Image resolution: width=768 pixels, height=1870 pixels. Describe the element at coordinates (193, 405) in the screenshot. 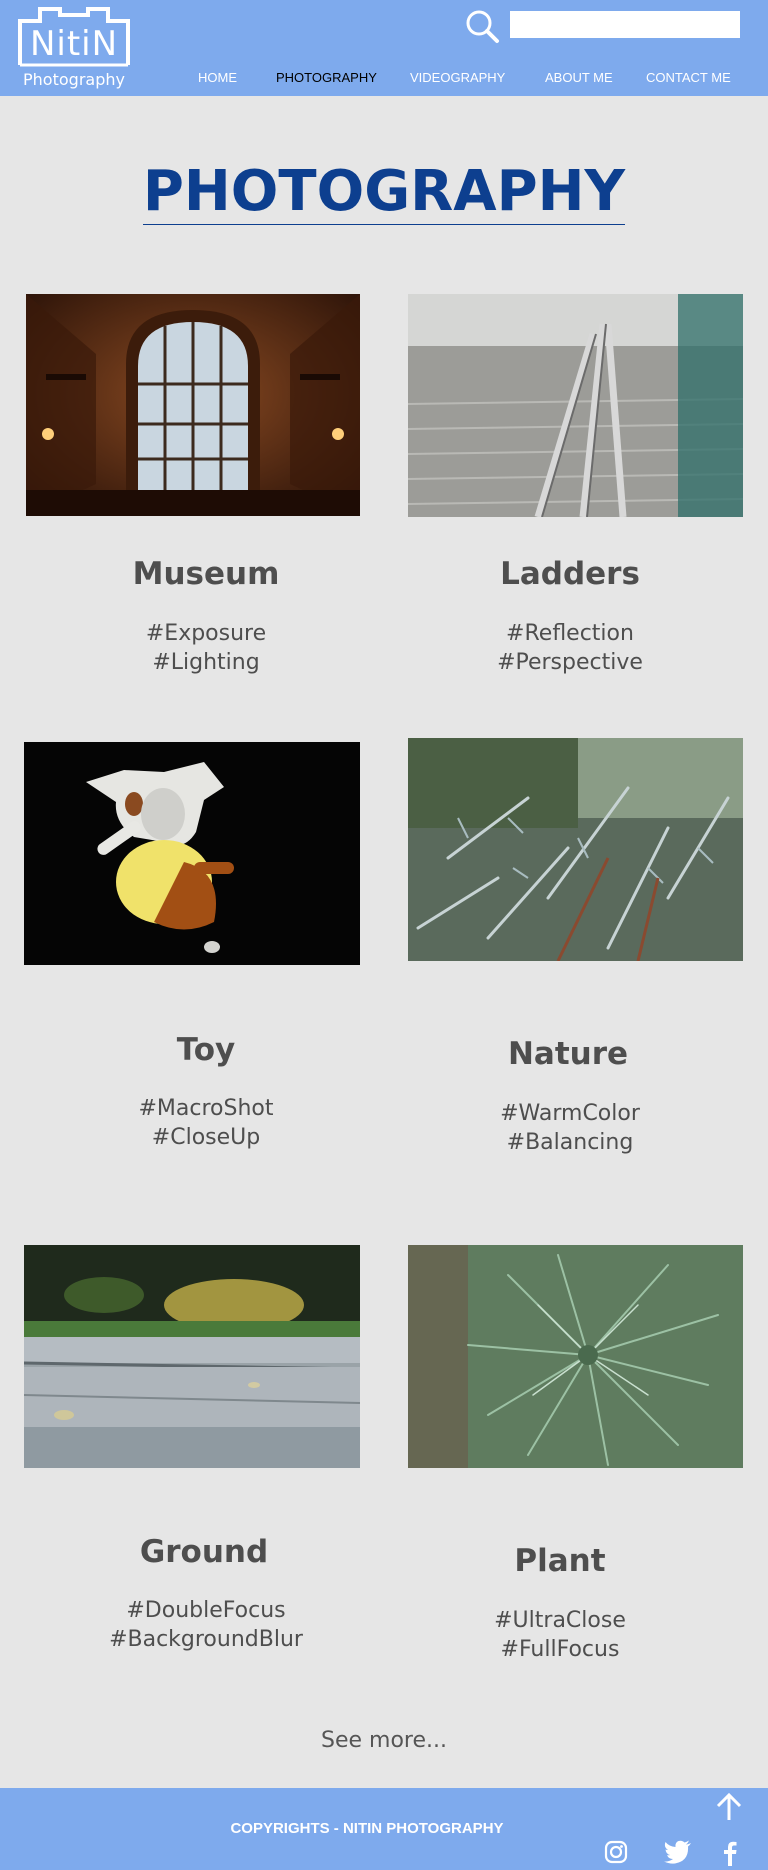

I see `museum-photo` at that location.